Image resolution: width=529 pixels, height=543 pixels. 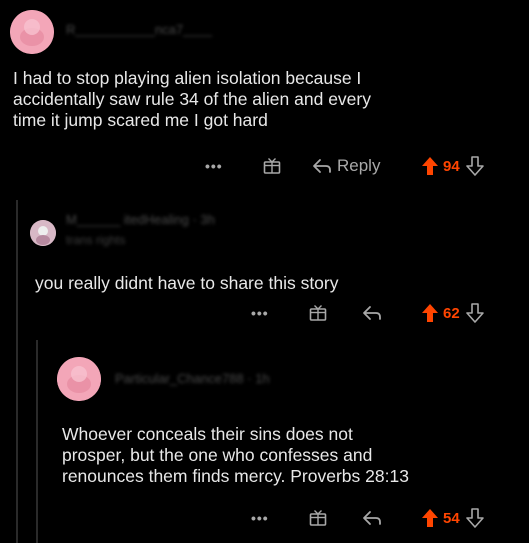 I want to click on vote-controls: 62, so click(x=452, y=313).